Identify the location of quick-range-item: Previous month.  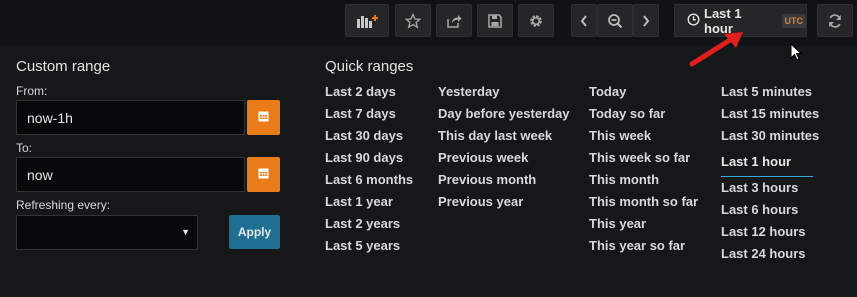
(504, 184).